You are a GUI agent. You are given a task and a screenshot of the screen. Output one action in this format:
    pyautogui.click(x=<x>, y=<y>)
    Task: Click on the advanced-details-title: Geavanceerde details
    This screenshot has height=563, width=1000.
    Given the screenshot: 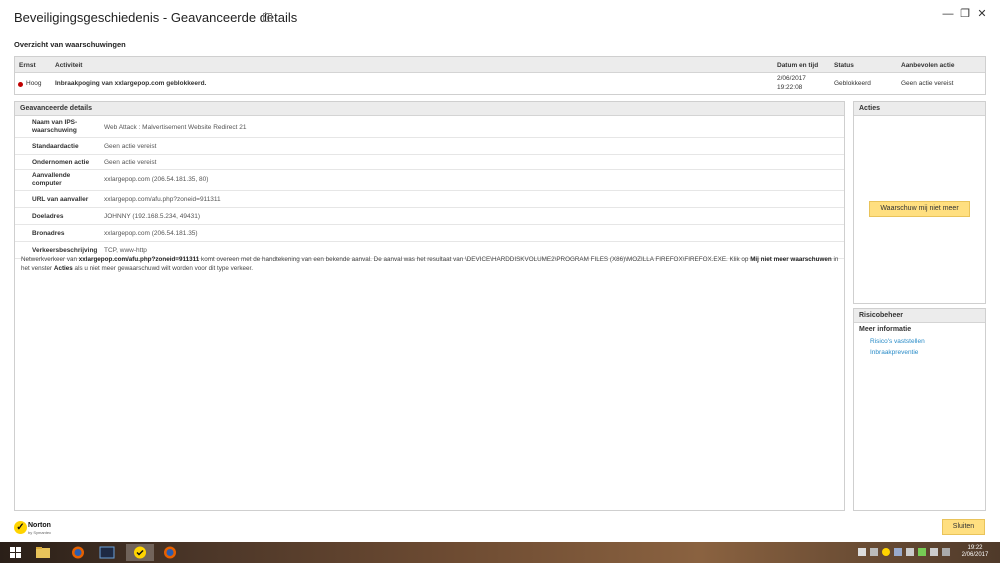 What is the action you would take?
    pyautogui.click(x=429, y=109)
    